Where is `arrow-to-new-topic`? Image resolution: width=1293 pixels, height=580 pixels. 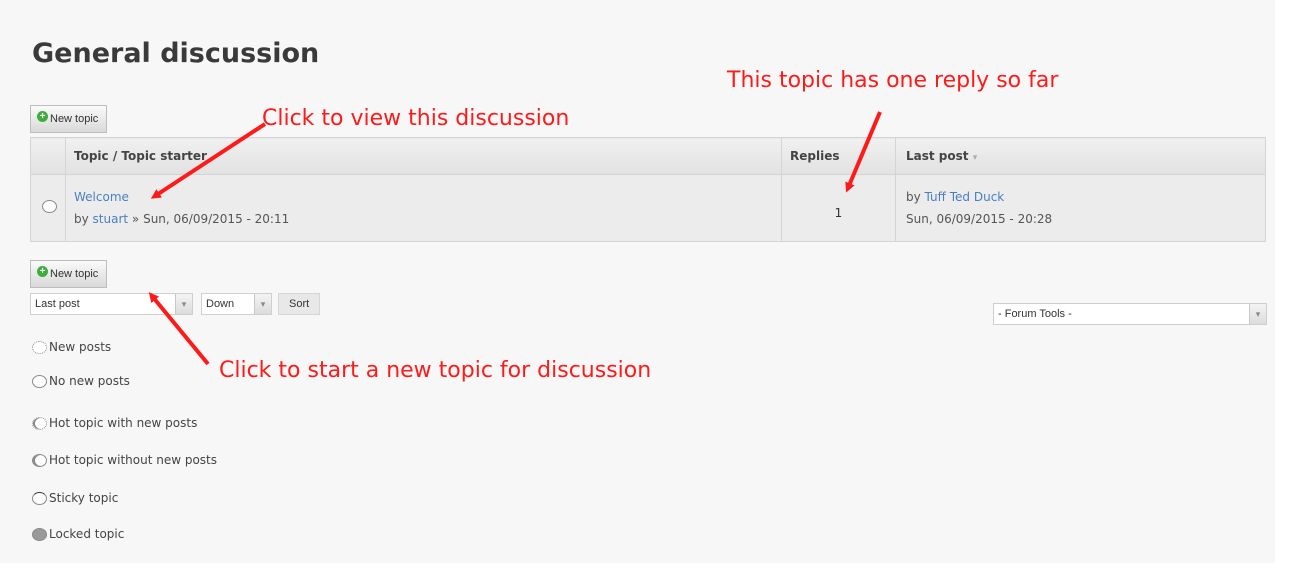 arrow-to-new-topic is located at coordinates (179, 329).